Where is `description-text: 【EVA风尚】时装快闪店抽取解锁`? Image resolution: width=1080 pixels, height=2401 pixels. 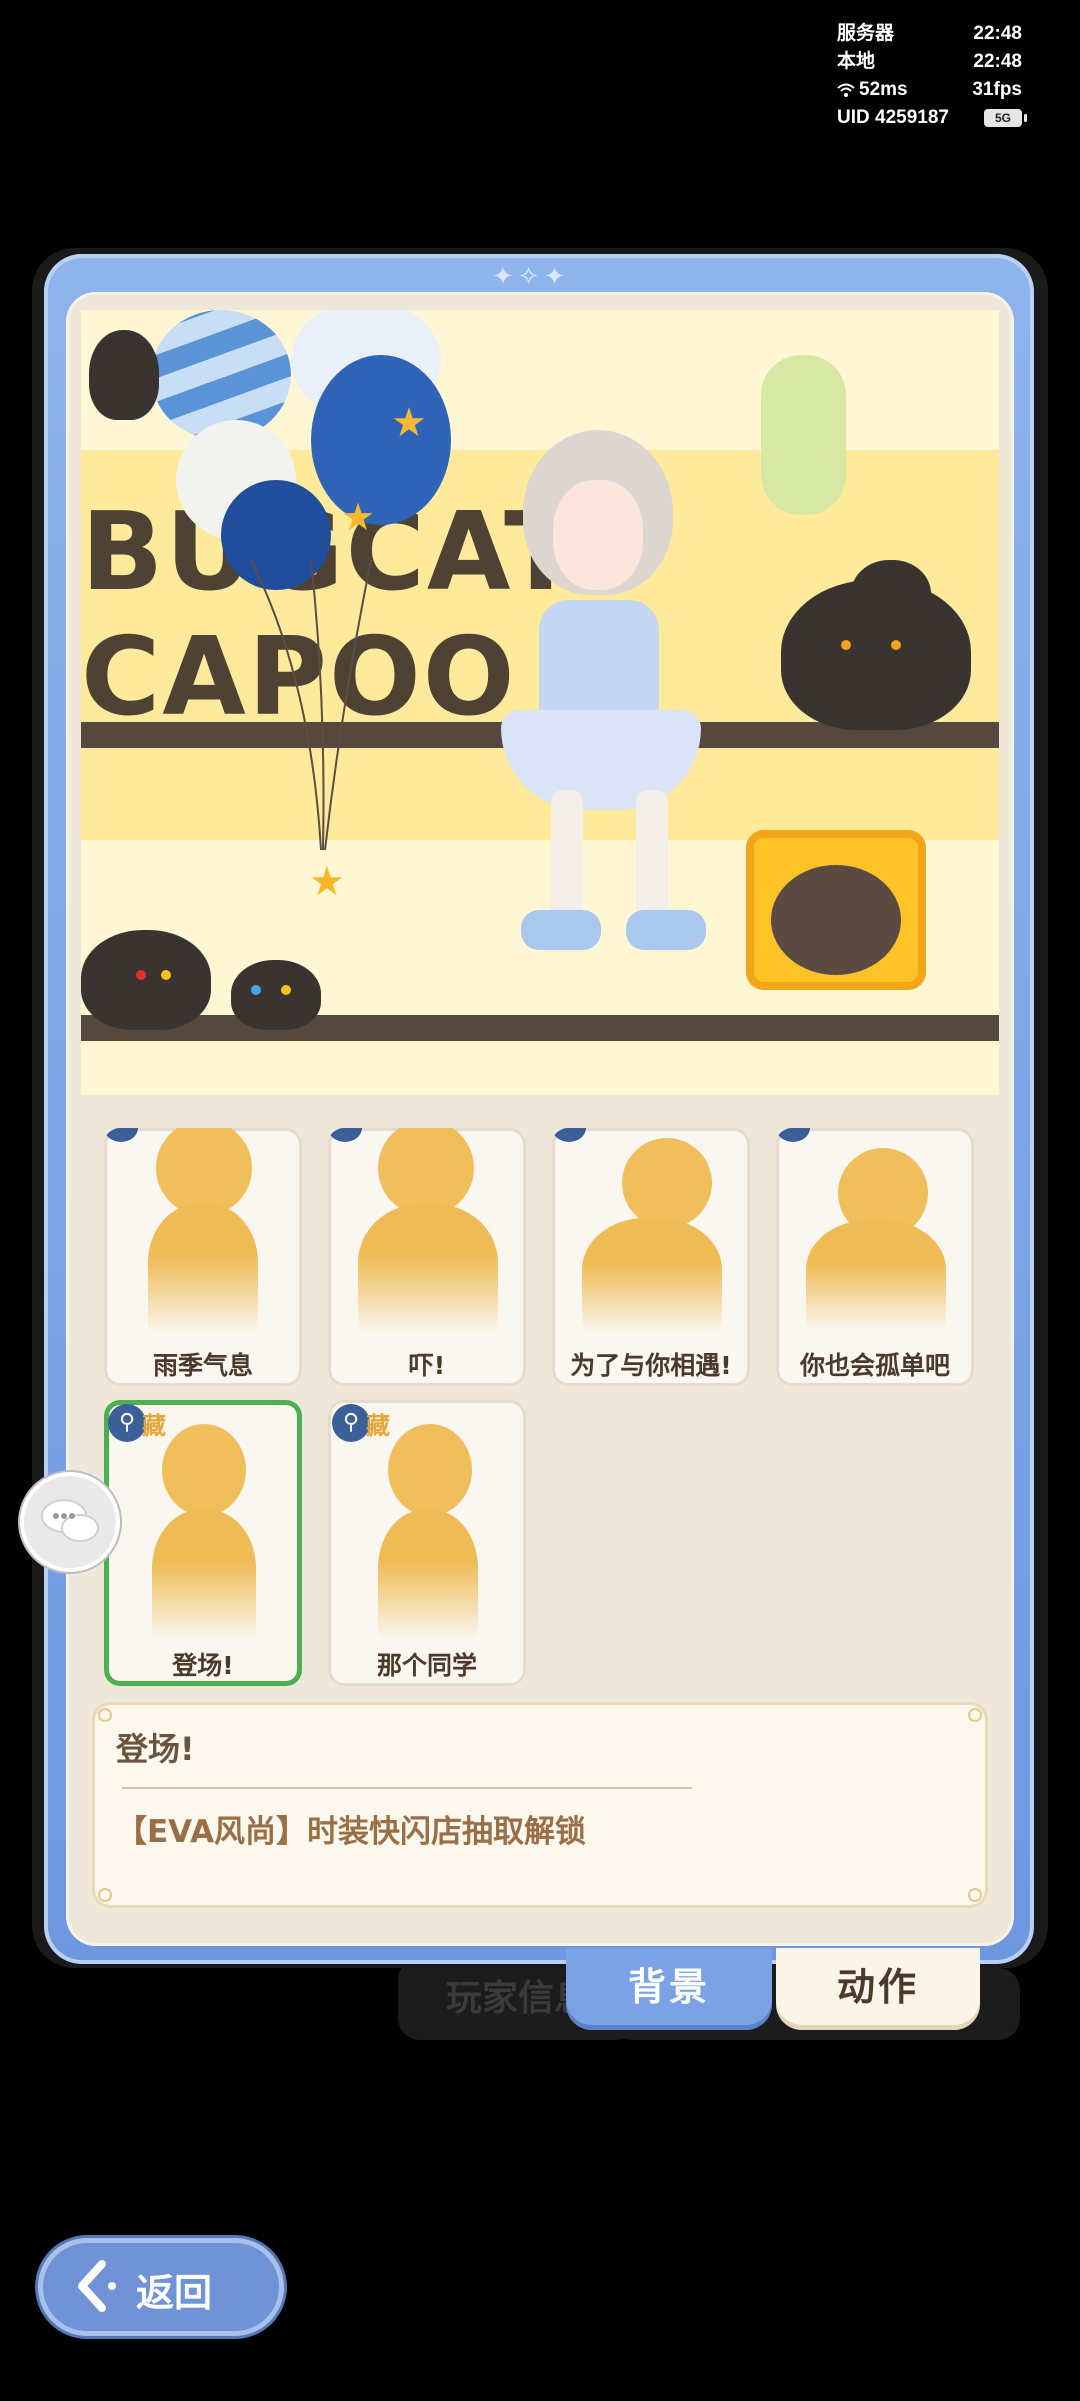
description-text: 【EVA风尚】时装快闪店抽取解锁 is located at coordinates (351, 1832).